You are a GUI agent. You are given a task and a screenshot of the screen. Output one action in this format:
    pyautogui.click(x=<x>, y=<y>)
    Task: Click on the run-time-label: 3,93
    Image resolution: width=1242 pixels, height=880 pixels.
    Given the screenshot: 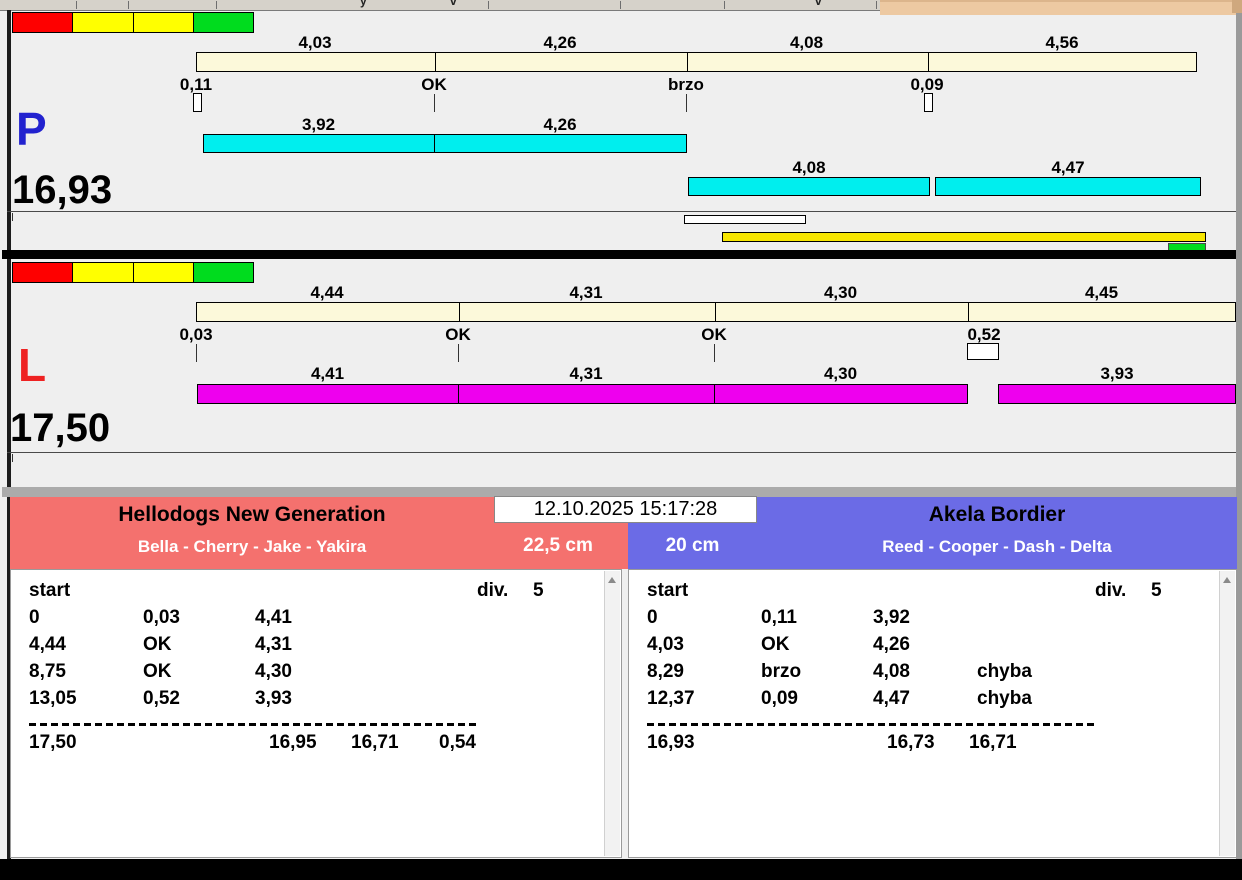 What is the action you would take?
    pyautogui.click(x=1117, y=373)
    